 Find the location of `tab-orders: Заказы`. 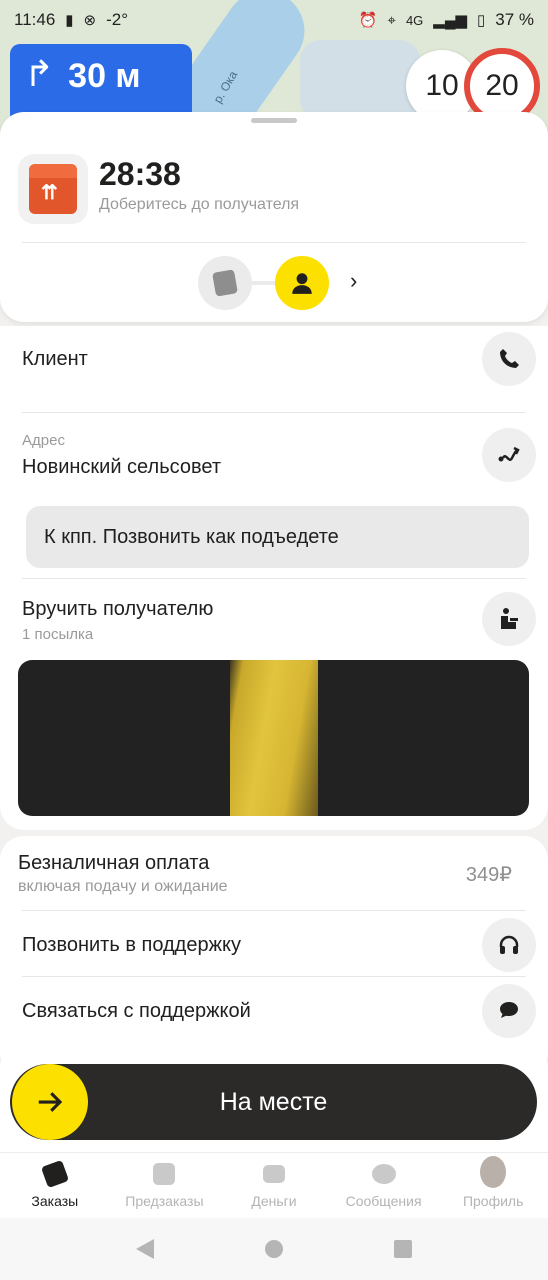

tab-orders: Заказы is located at coordinates (55, 1185).